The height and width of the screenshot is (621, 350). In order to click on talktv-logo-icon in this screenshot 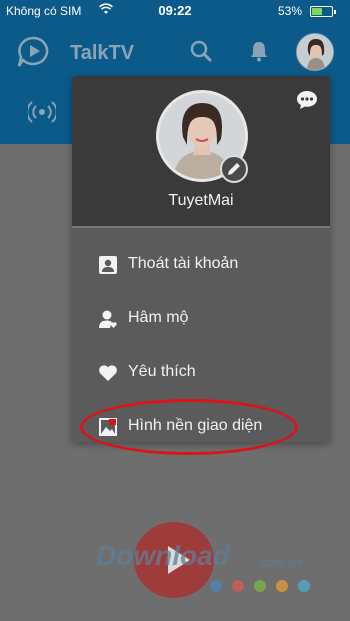, I will do `click(34, 52)`.